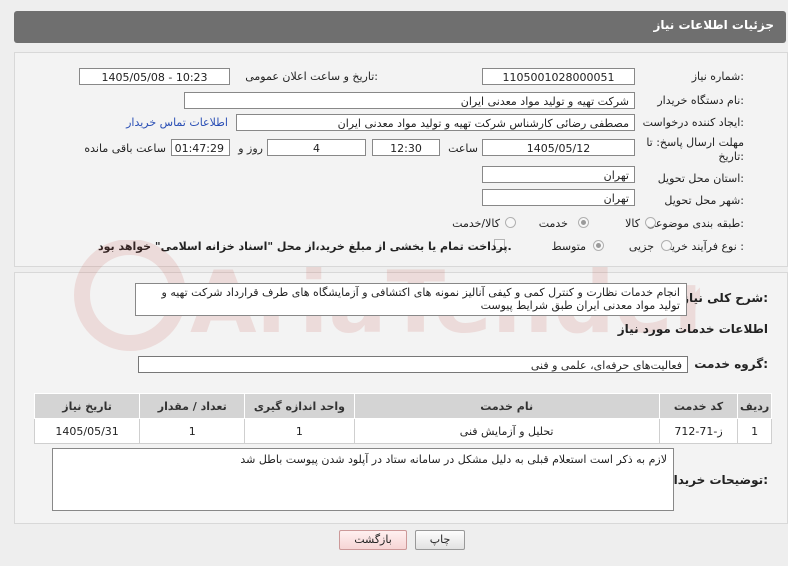 The image size is (788, 566). What do you see at coordinates (409, 100) in the screenshot?
I see `buyer-org-field: شرکت تهیه و تولید مواد معدنی ایران` at bounding box center [409, 100].